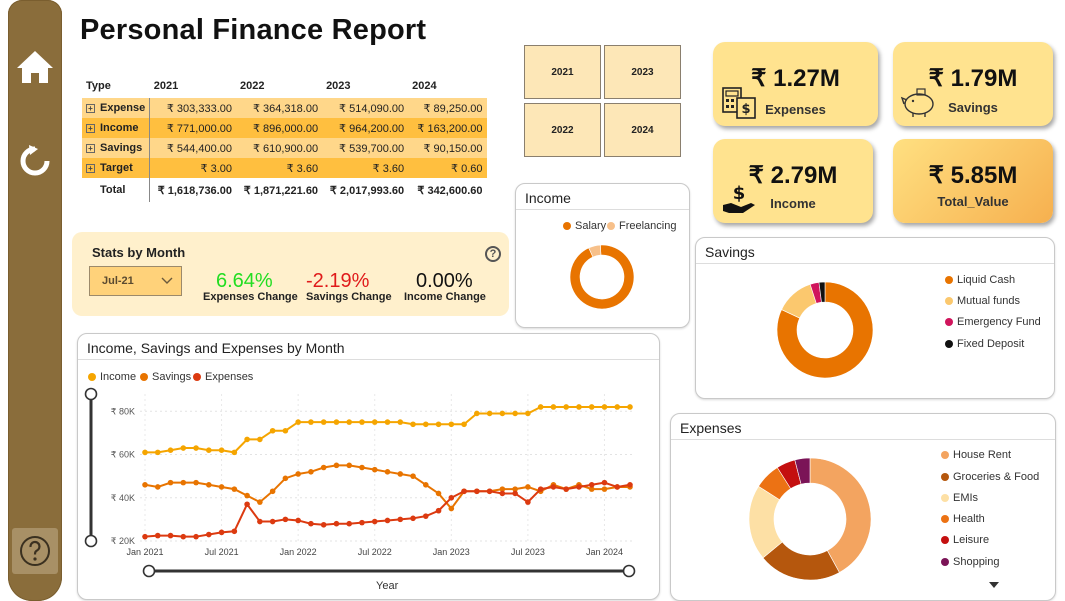 This screenshot has width=1065, height=601. I want to click on y-range-slider-handle, so click(91, 541).